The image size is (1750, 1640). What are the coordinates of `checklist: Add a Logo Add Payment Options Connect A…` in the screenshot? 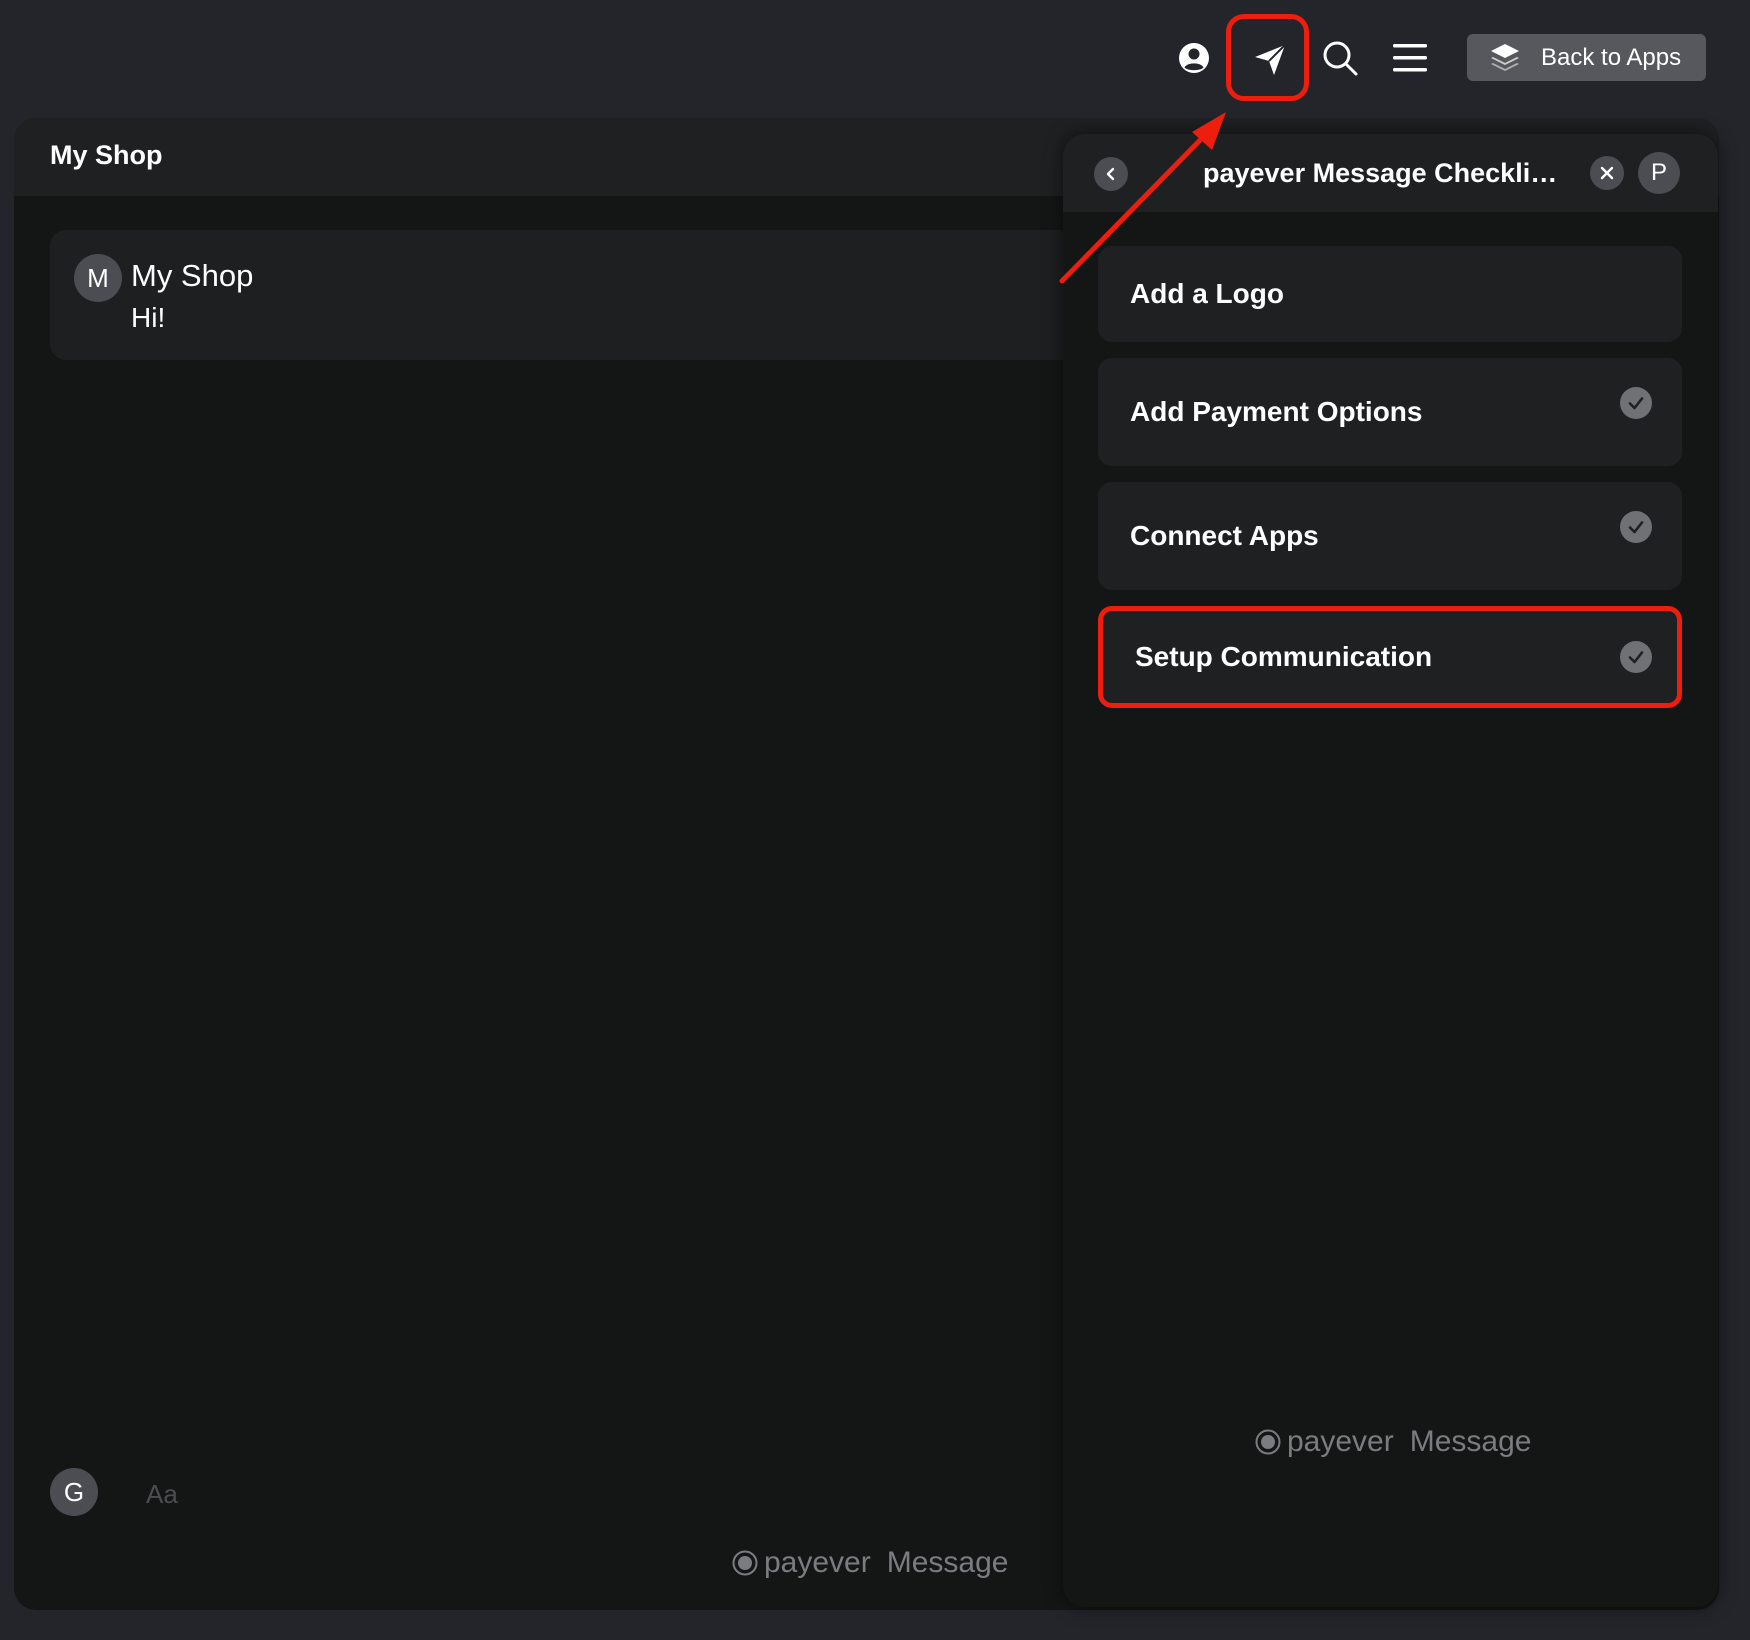 It's located at (1390, 485).